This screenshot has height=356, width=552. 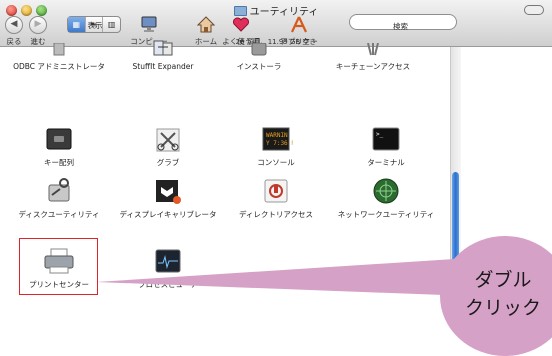 What do you see at coordinates (502, 308) in the screenshot?
I see `callout-line2: クリック` at bounding box center [502, 308].